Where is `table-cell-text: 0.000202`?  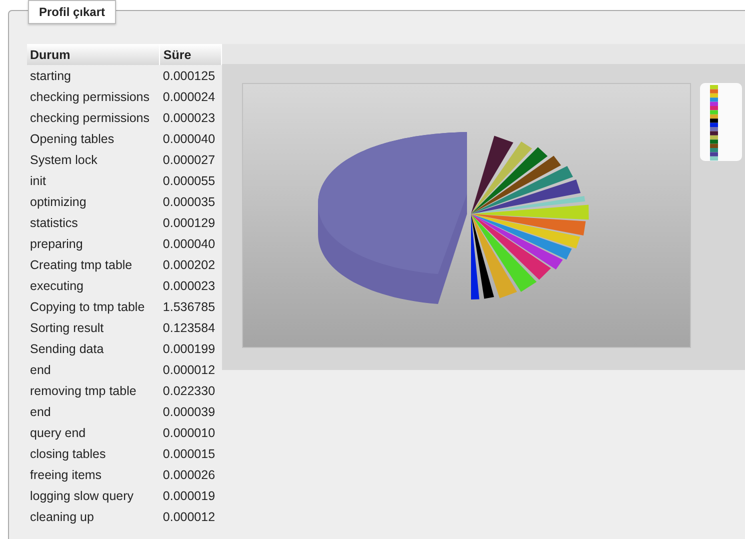 table-cell-text: 0.000202 is located at coordinates (189, 265).